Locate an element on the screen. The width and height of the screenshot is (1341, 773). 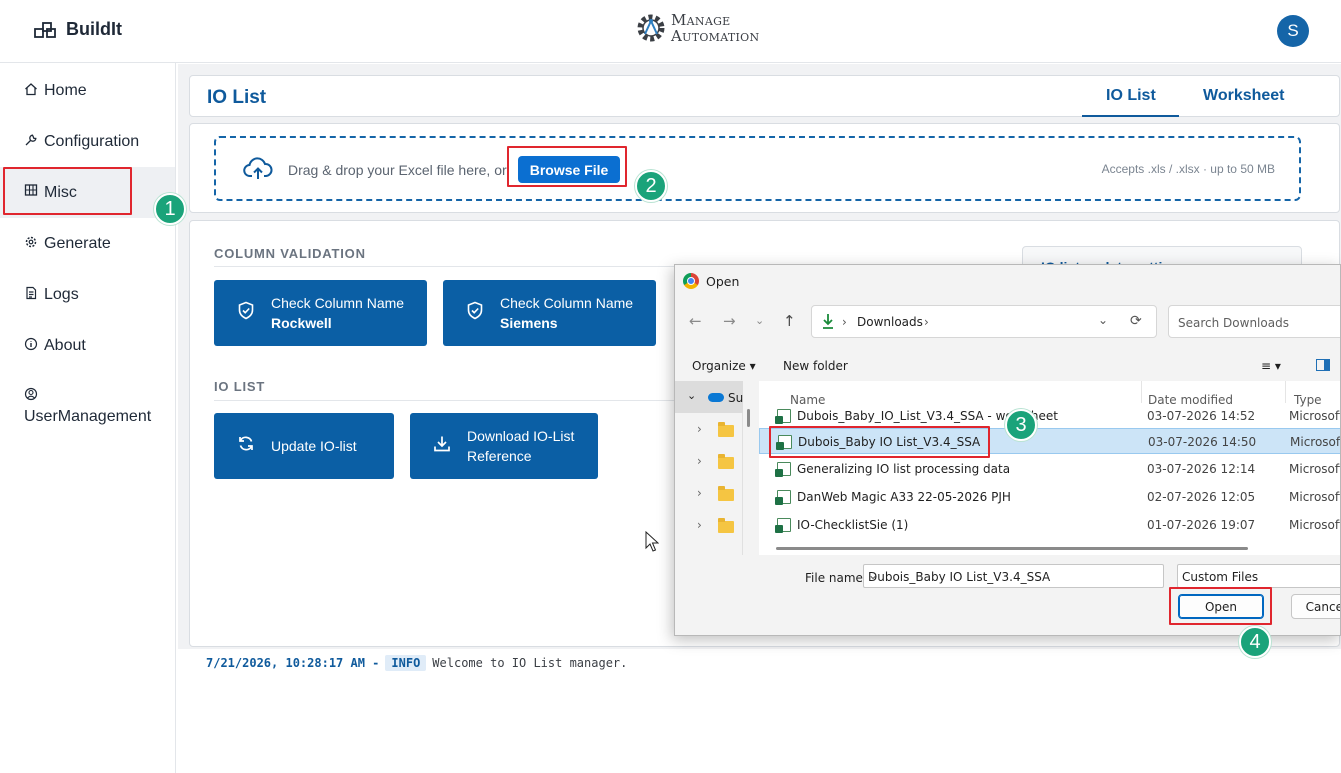
file-name-input: Dubois_Baby IO List_V3.4_SSA ⌄ is located at coordinates (1013, 576).